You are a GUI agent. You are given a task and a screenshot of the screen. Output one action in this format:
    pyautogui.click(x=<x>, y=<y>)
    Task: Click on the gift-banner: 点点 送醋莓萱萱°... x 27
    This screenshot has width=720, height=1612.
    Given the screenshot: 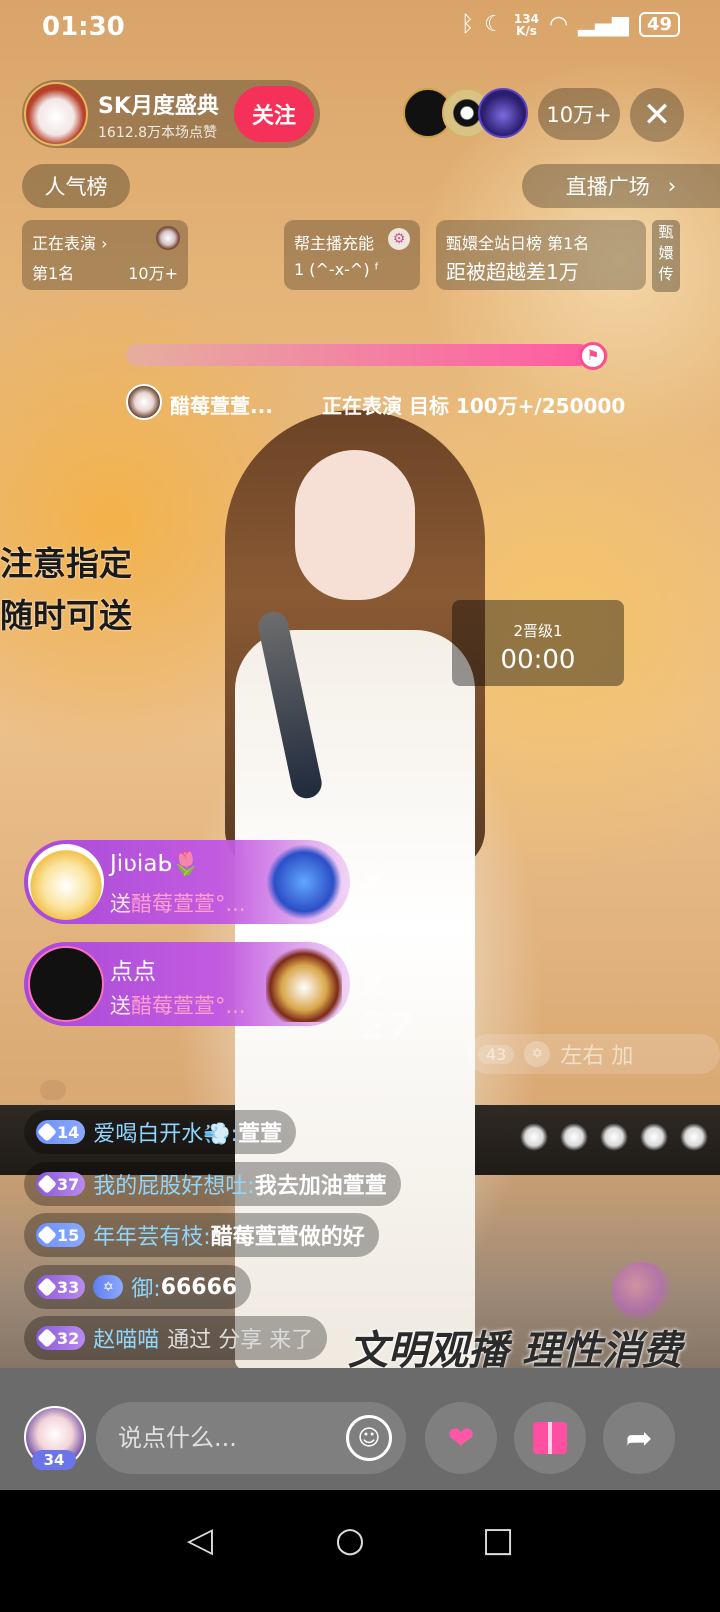 What is the action you would take?
    pyautogui.click(x=218, y=995)
    